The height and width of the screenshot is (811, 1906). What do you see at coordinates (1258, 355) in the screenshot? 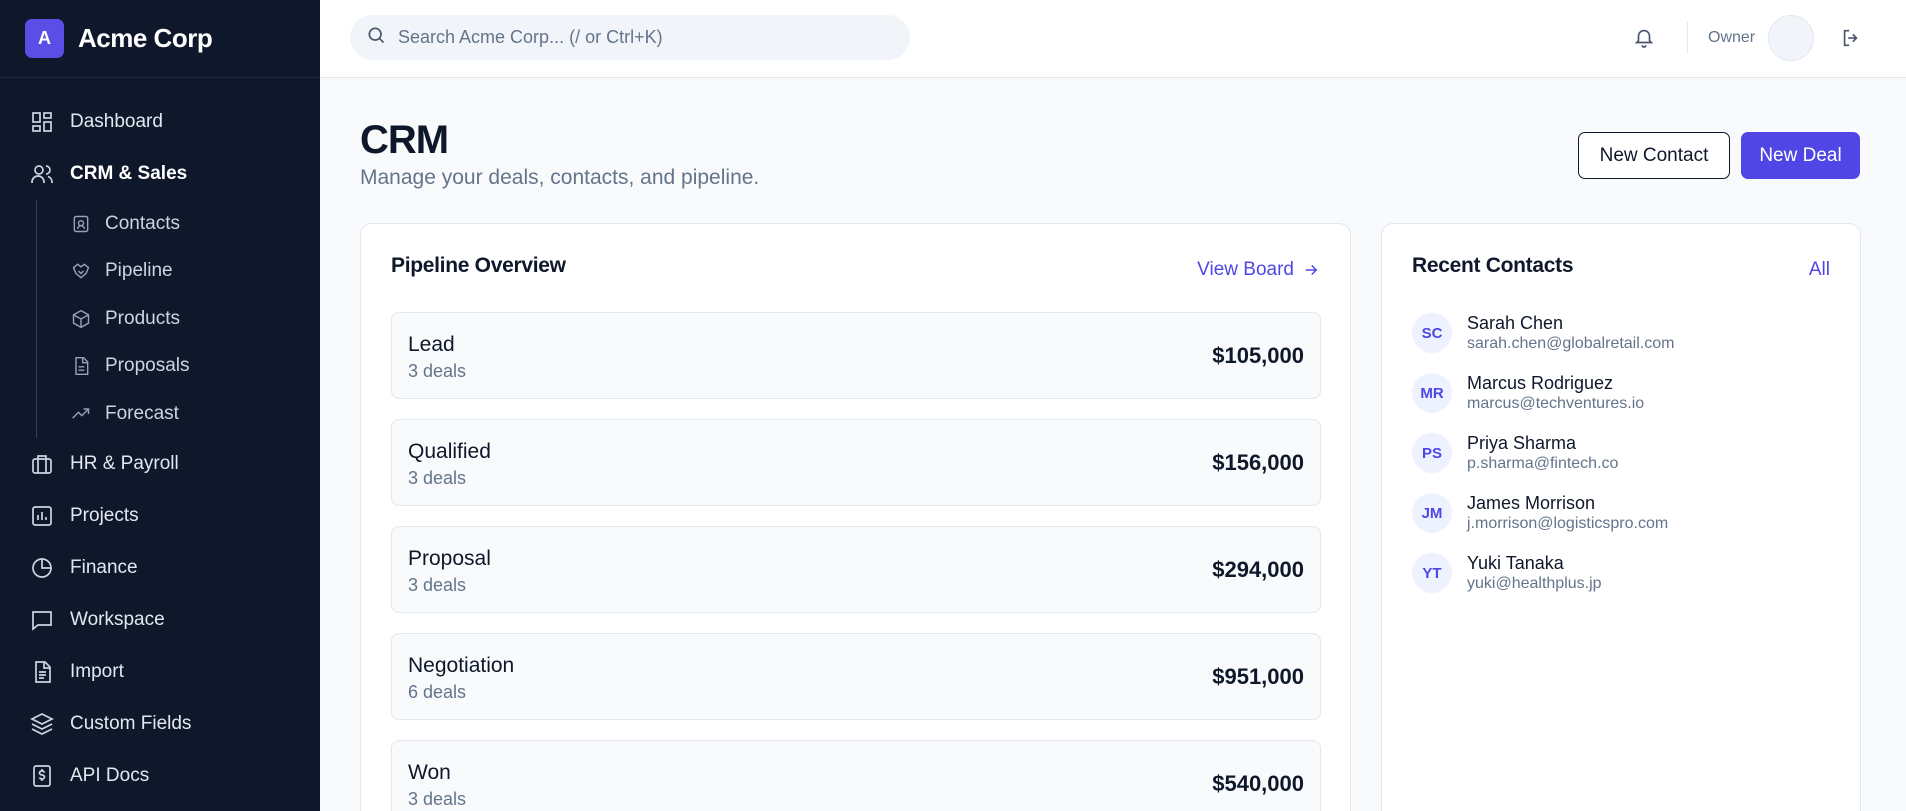
I see `stage-value: $105,000` at bounding box center [1258, 355].